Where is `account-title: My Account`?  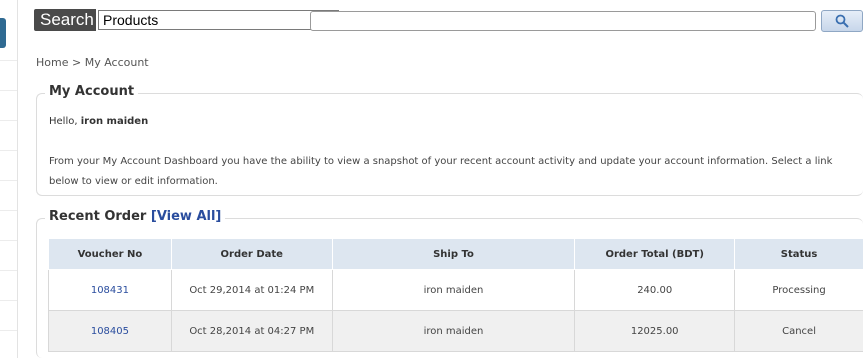 account-title: My Account is located at coordinates (92, 91).